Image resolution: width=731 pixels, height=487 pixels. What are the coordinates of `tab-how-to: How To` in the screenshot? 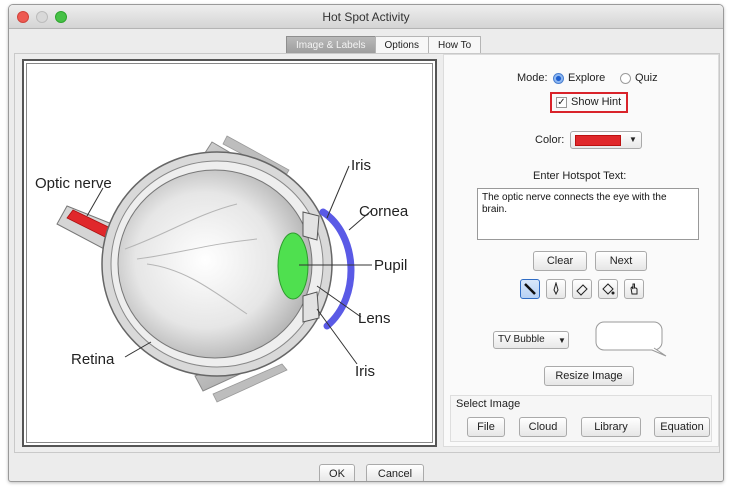 It's located at (454, 45).